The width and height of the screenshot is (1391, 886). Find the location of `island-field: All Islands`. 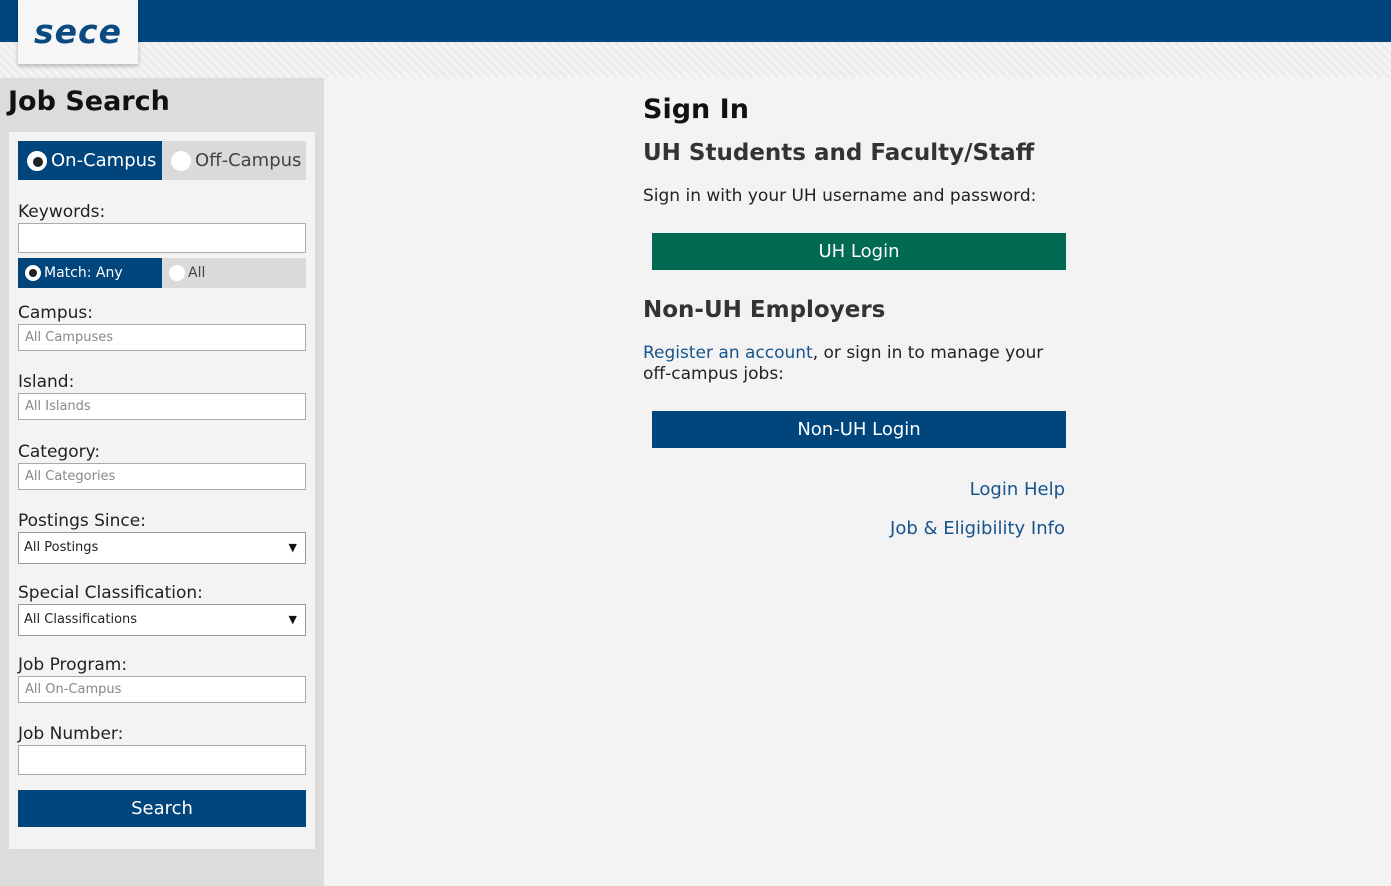

island-field: All Islands is located at coordinates (162, 406).